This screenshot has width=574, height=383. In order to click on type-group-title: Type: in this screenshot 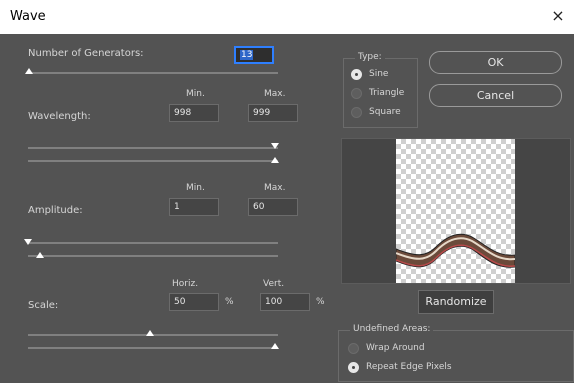, I will do `click(370, 57)`.